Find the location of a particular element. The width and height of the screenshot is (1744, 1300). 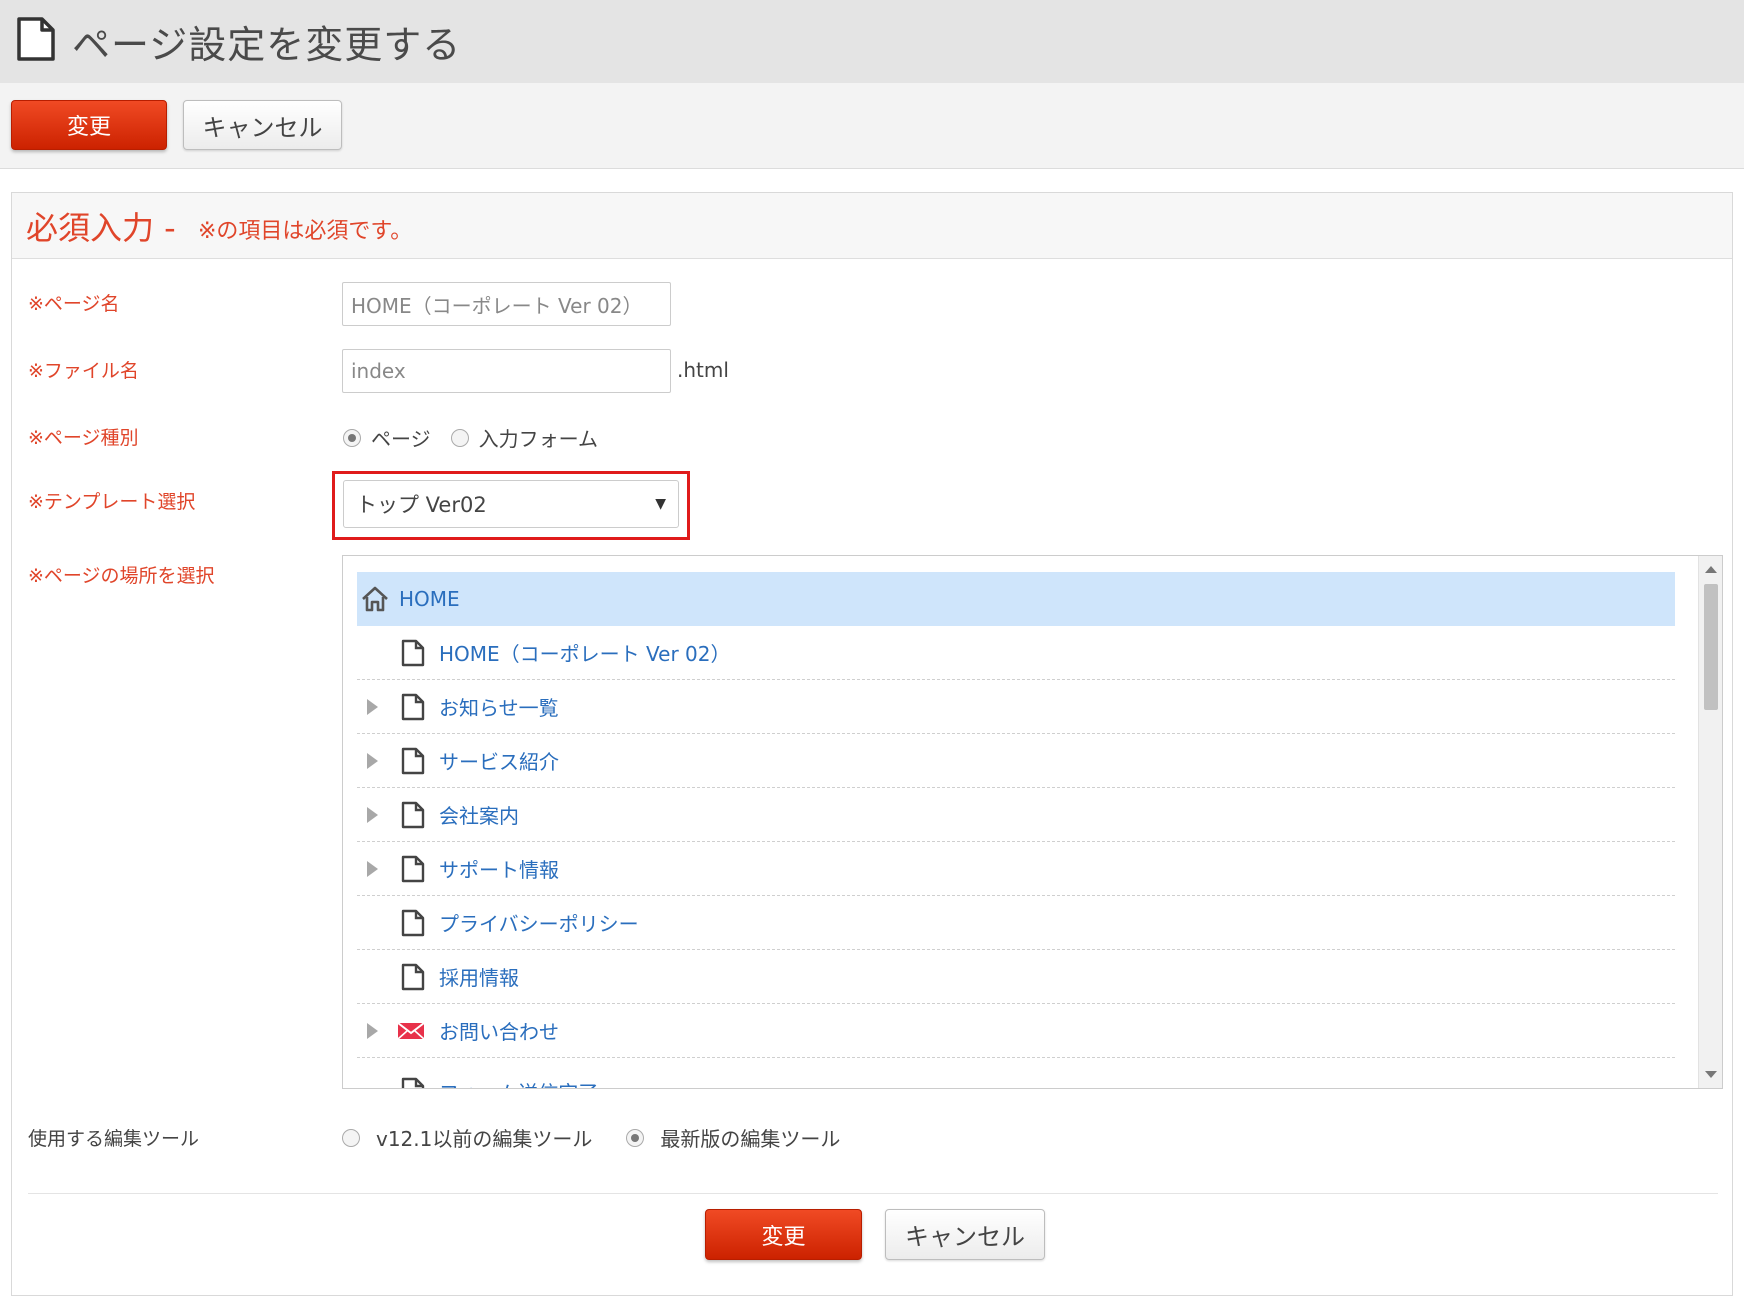

tree-item-label: サポート情報 is located at coordinates (499, 870).